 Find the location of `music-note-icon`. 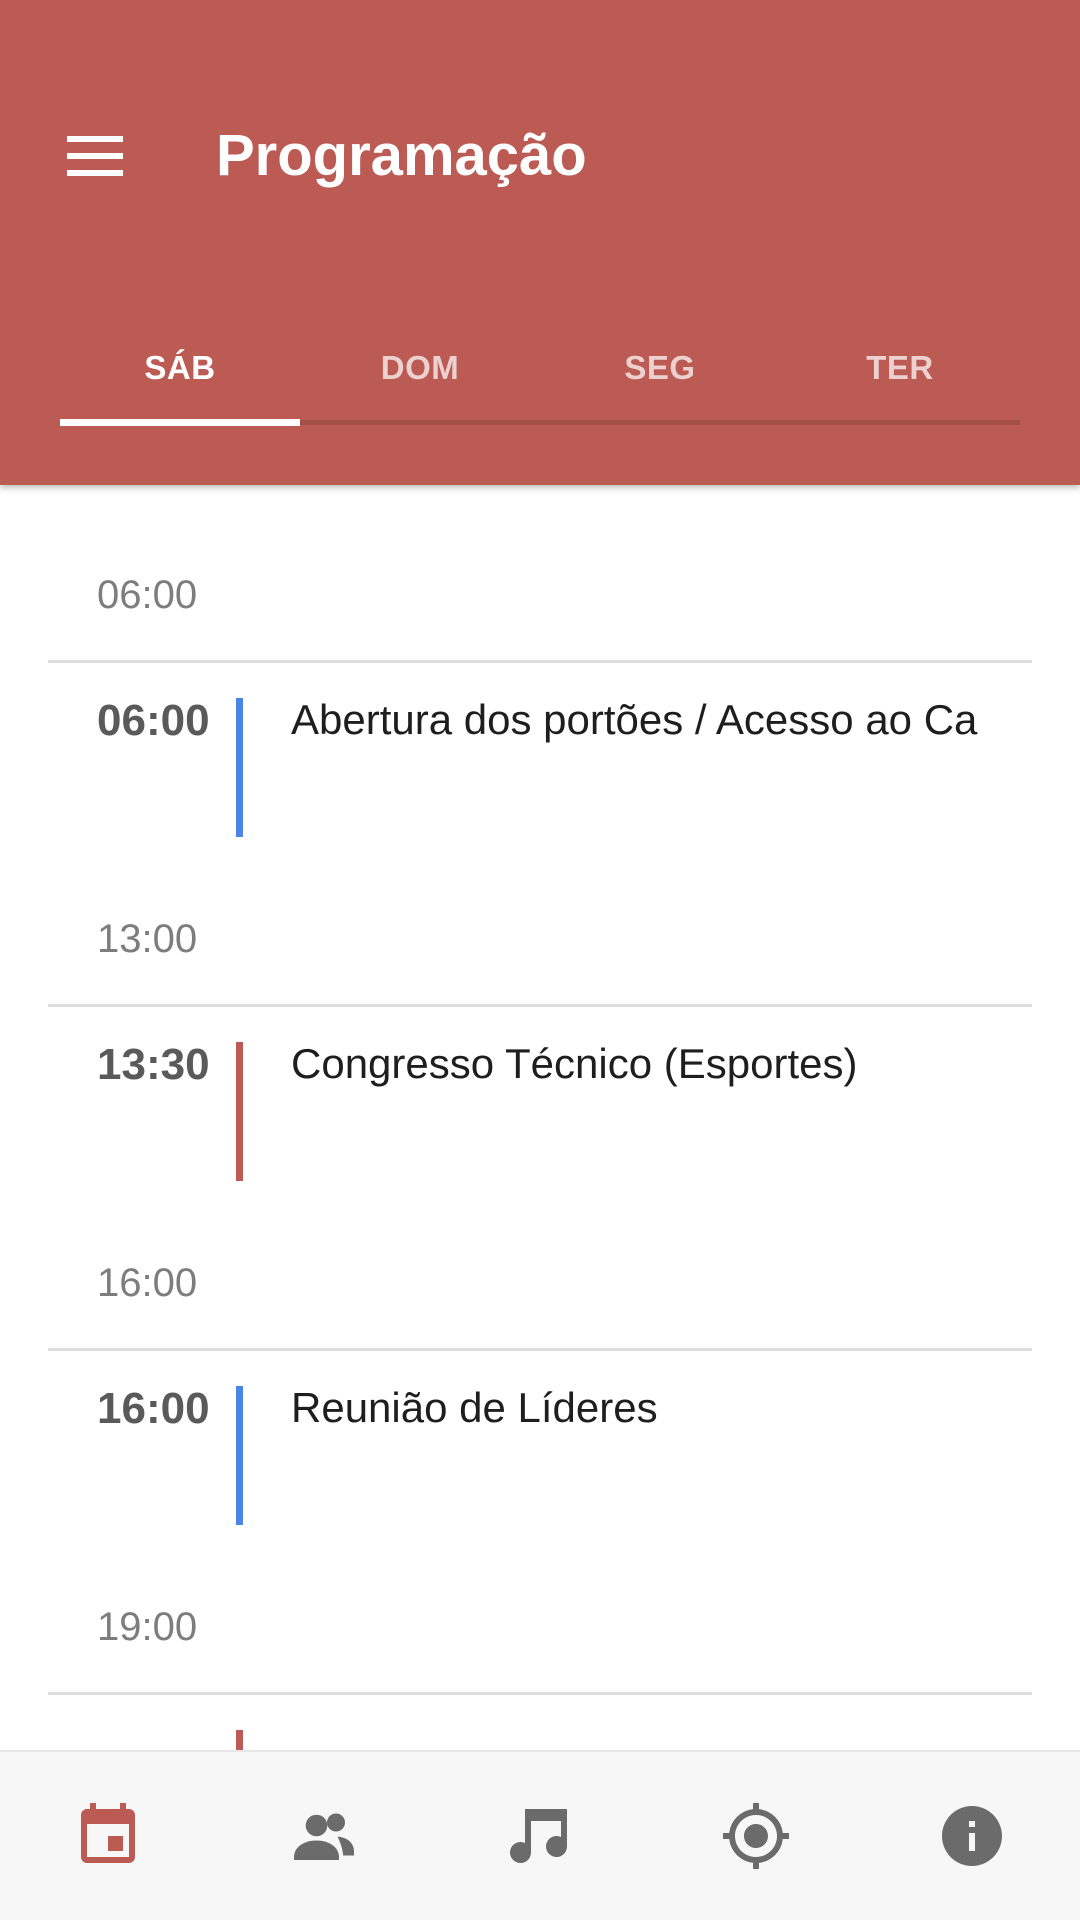

music-note-icon is located at coordinates (538, 1836).